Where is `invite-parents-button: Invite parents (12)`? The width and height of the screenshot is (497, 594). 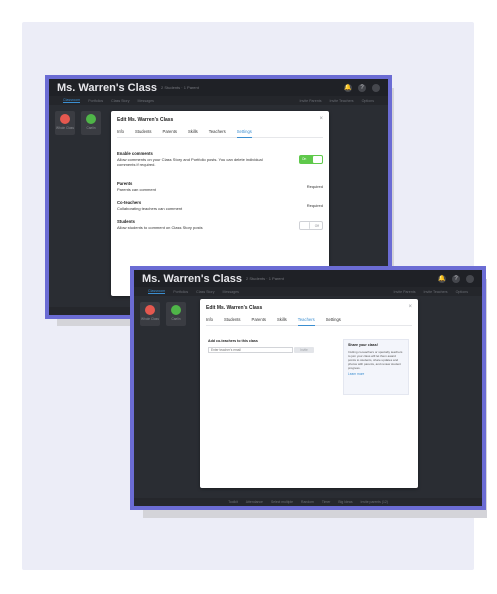
invite-parents-button: Invite parents (12) is located at coordinates (374, 502).